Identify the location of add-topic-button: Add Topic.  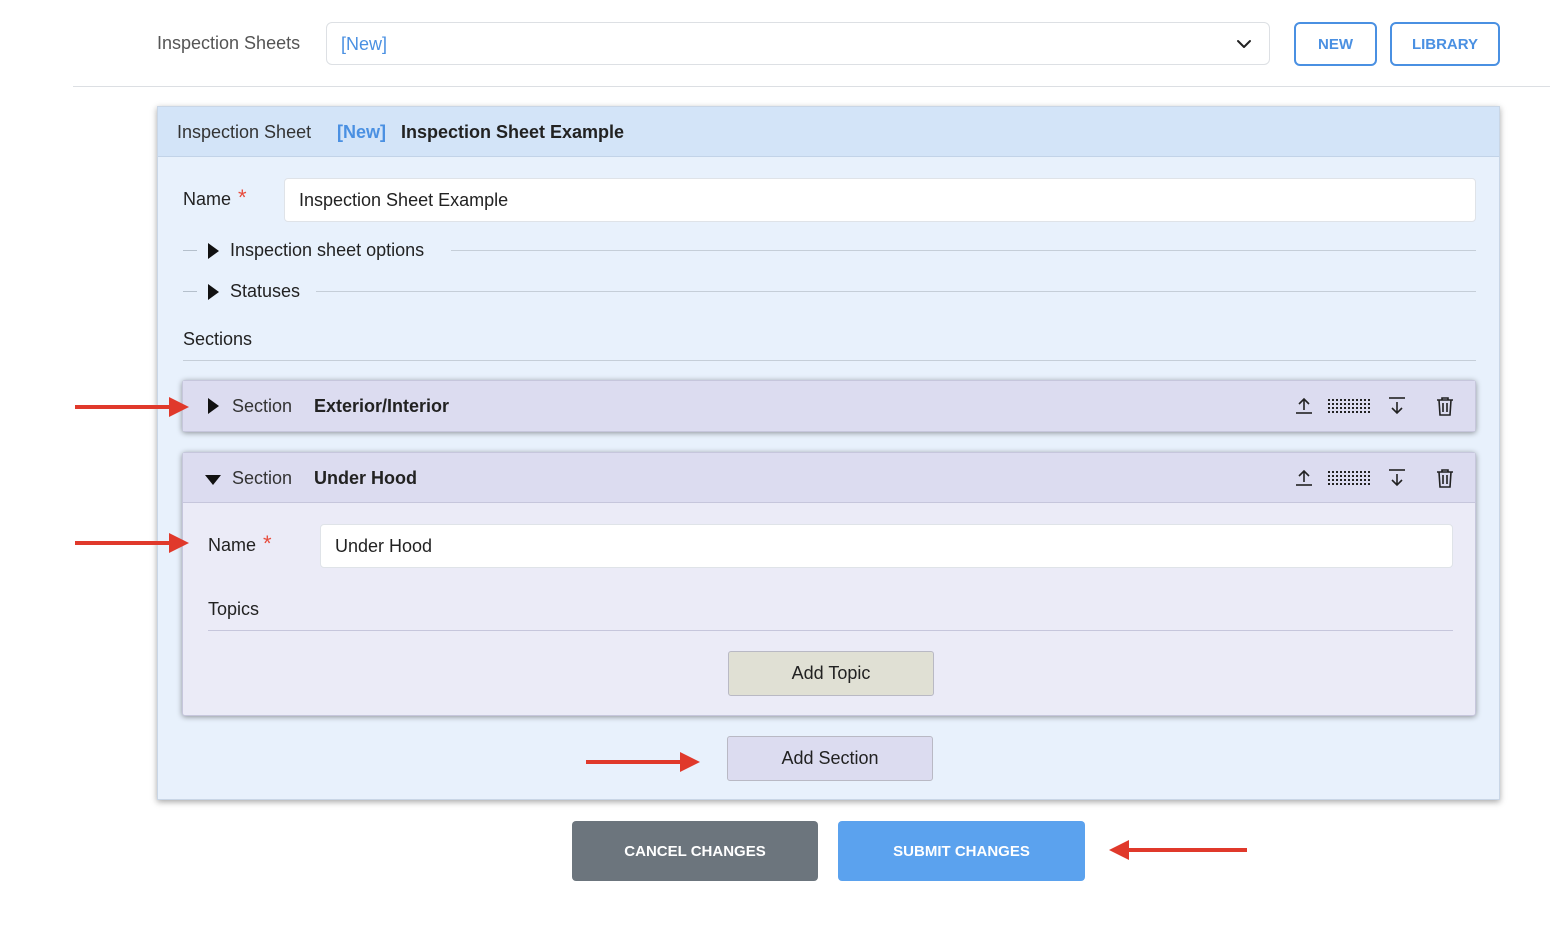
(831, 673).